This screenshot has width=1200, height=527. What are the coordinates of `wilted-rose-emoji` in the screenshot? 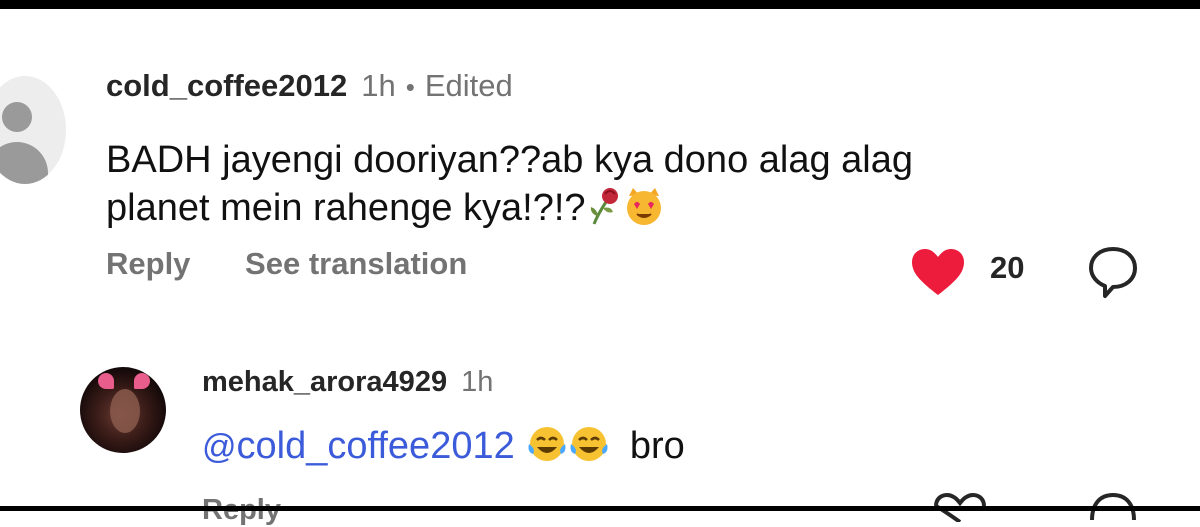 It's located at (605, 206).